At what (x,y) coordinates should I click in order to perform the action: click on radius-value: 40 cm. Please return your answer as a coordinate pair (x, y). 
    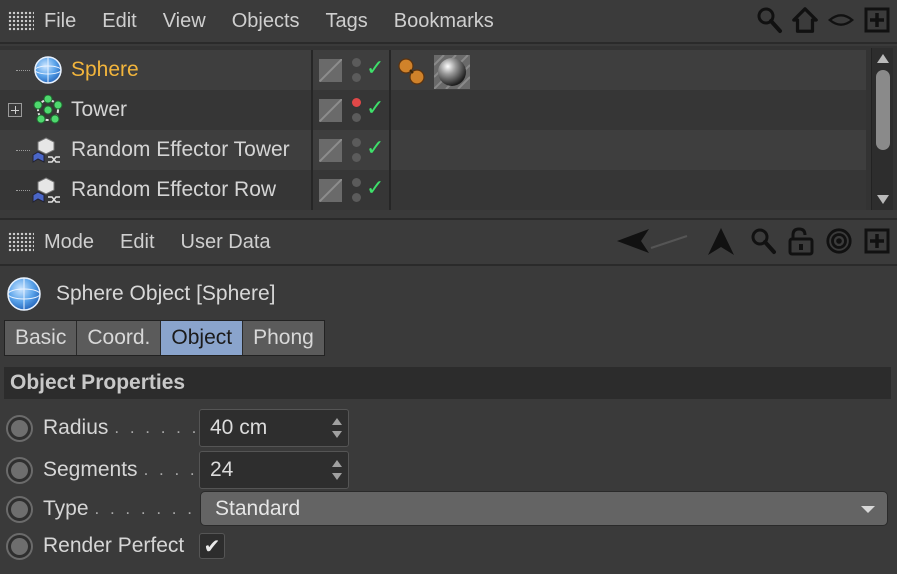
    Looking at the image, I should click on (238, 427).